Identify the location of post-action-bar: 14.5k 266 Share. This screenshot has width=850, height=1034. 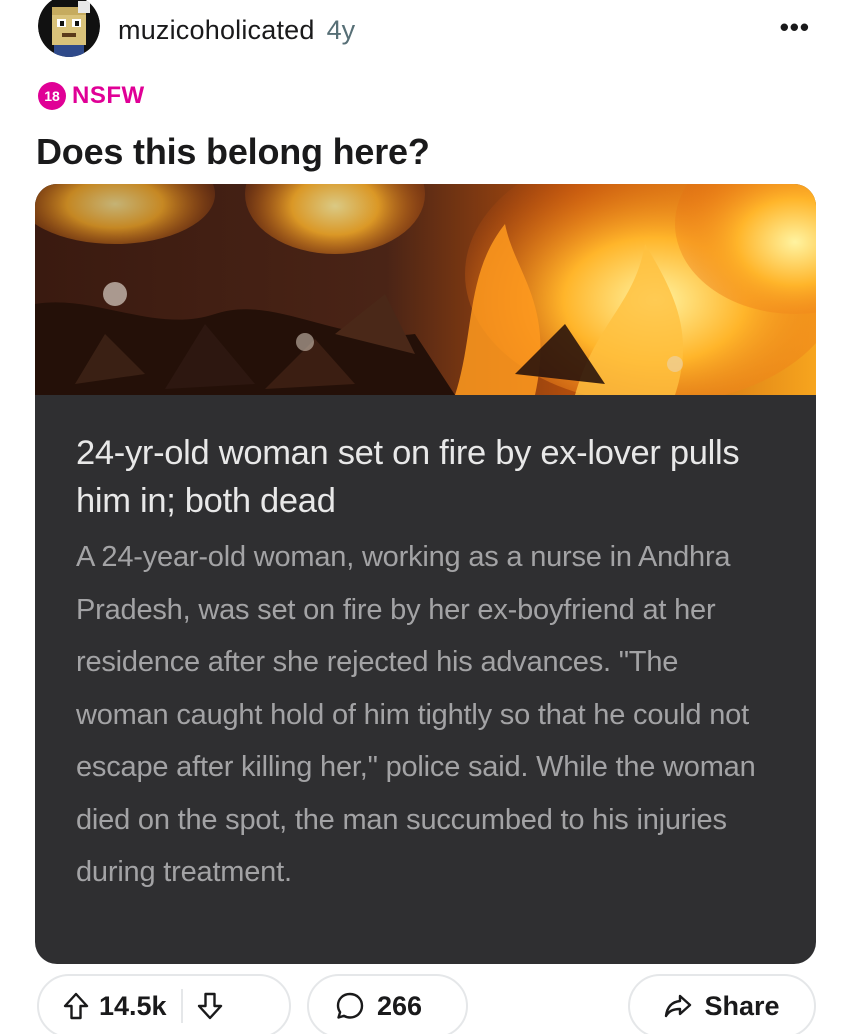
(427, 1004).